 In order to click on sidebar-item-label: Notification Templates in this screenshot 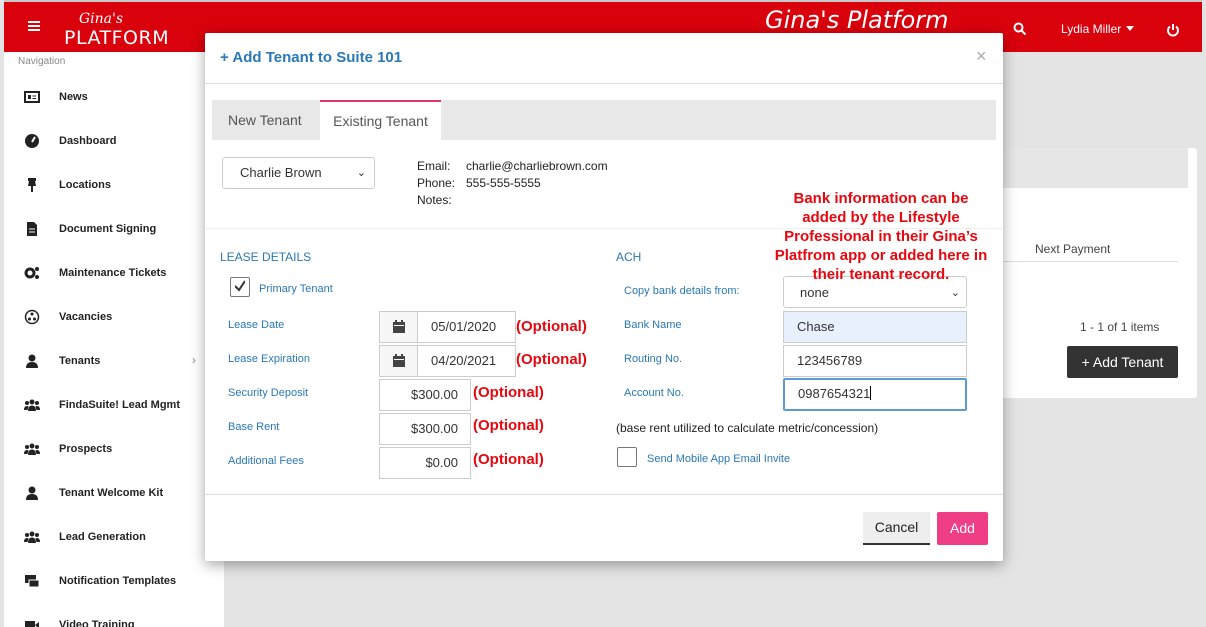, I will do `click(118, 581)`.